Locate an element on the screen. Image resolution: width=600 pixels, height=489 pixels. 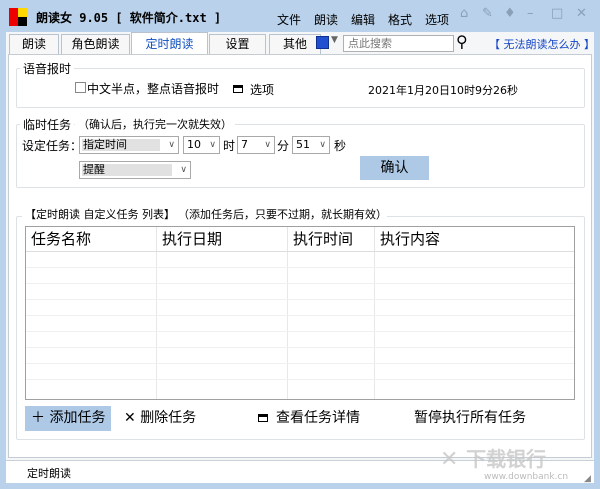
half-hour-checkbox is located at coordinates (80, 87).